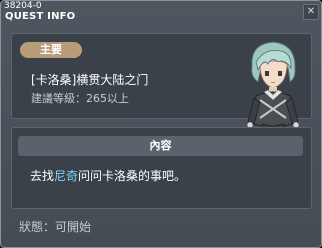  I want to click on quest-name: [卡洛桑]横贯大陆之门, so click(90, 80).